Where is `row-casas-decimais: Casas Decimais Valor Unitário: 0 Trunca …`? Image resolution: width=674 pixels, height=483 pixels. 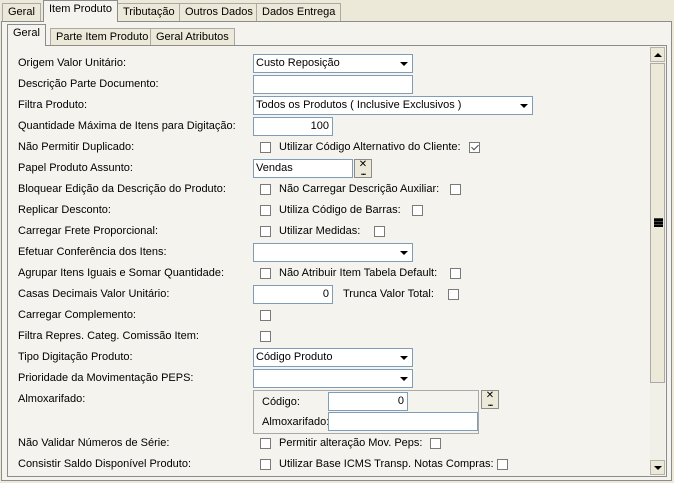
row-casas-decimais: Casas Decimais Valor Unitário: 0 Trunca … is located at coordinates (333, 295).